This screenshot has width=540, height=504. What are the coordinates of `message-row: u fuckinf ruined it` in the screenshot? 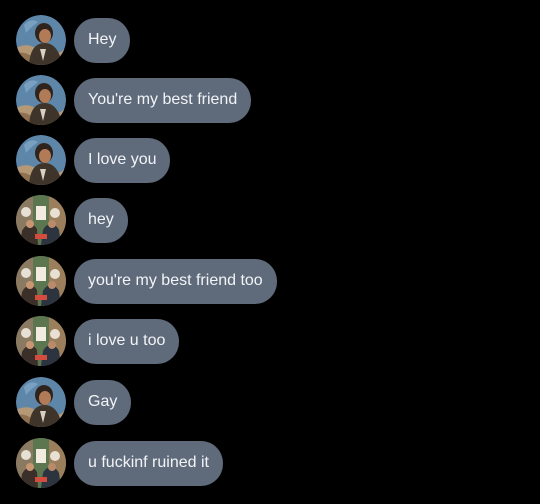 It's located at (119, 463).